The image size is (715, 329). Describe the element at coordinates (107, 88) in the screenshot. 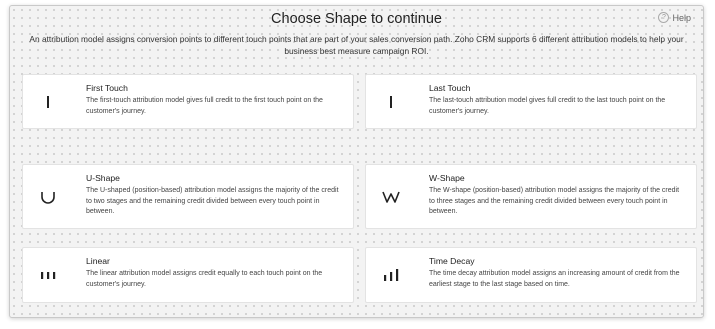

I see `model-title: First Touch` at that location.